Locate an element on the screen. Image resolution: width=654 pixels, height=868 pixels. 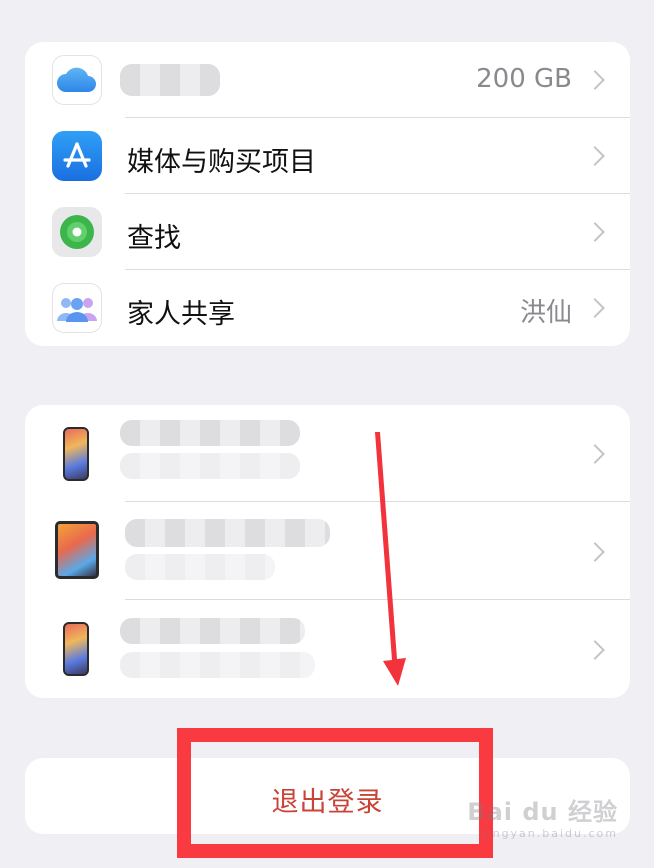
icloud-row: 200 GB is located at coordinates (327, 80).